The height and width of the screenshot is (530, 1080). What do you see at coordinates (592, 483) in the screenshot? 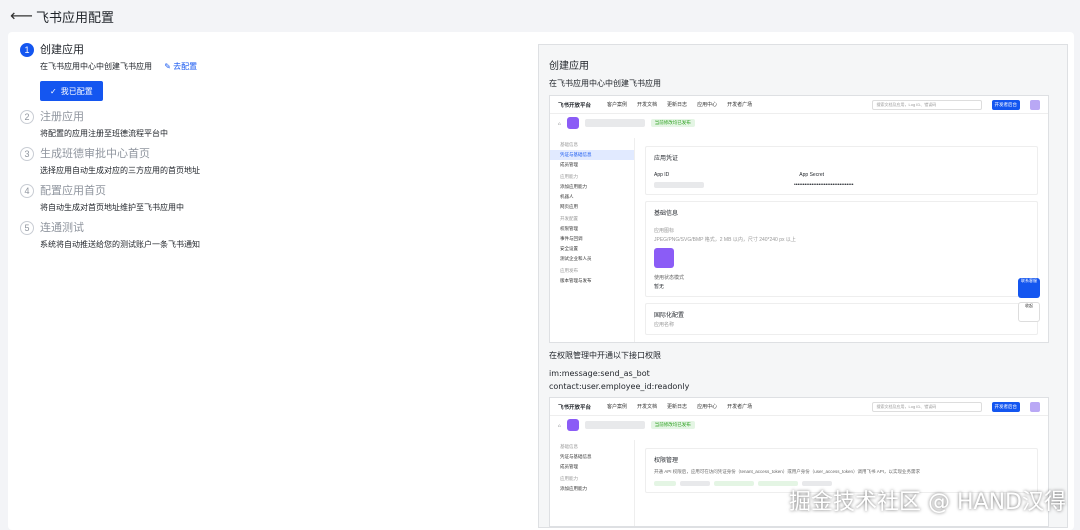
I see `shot-sidebar: 基础信息 凭证与基础信息 成员管理 应用能力 添加应用能力` at bounding box center [592, 483].